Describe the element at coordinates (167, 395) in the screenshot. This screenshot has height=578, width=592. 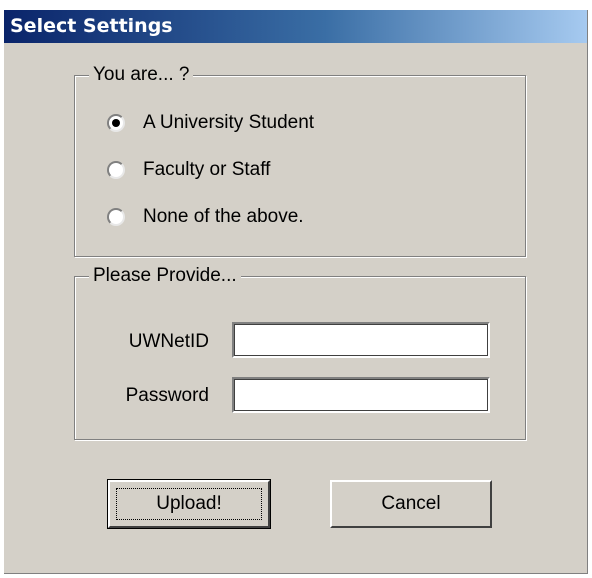
I see `password-label: Password` at that location.